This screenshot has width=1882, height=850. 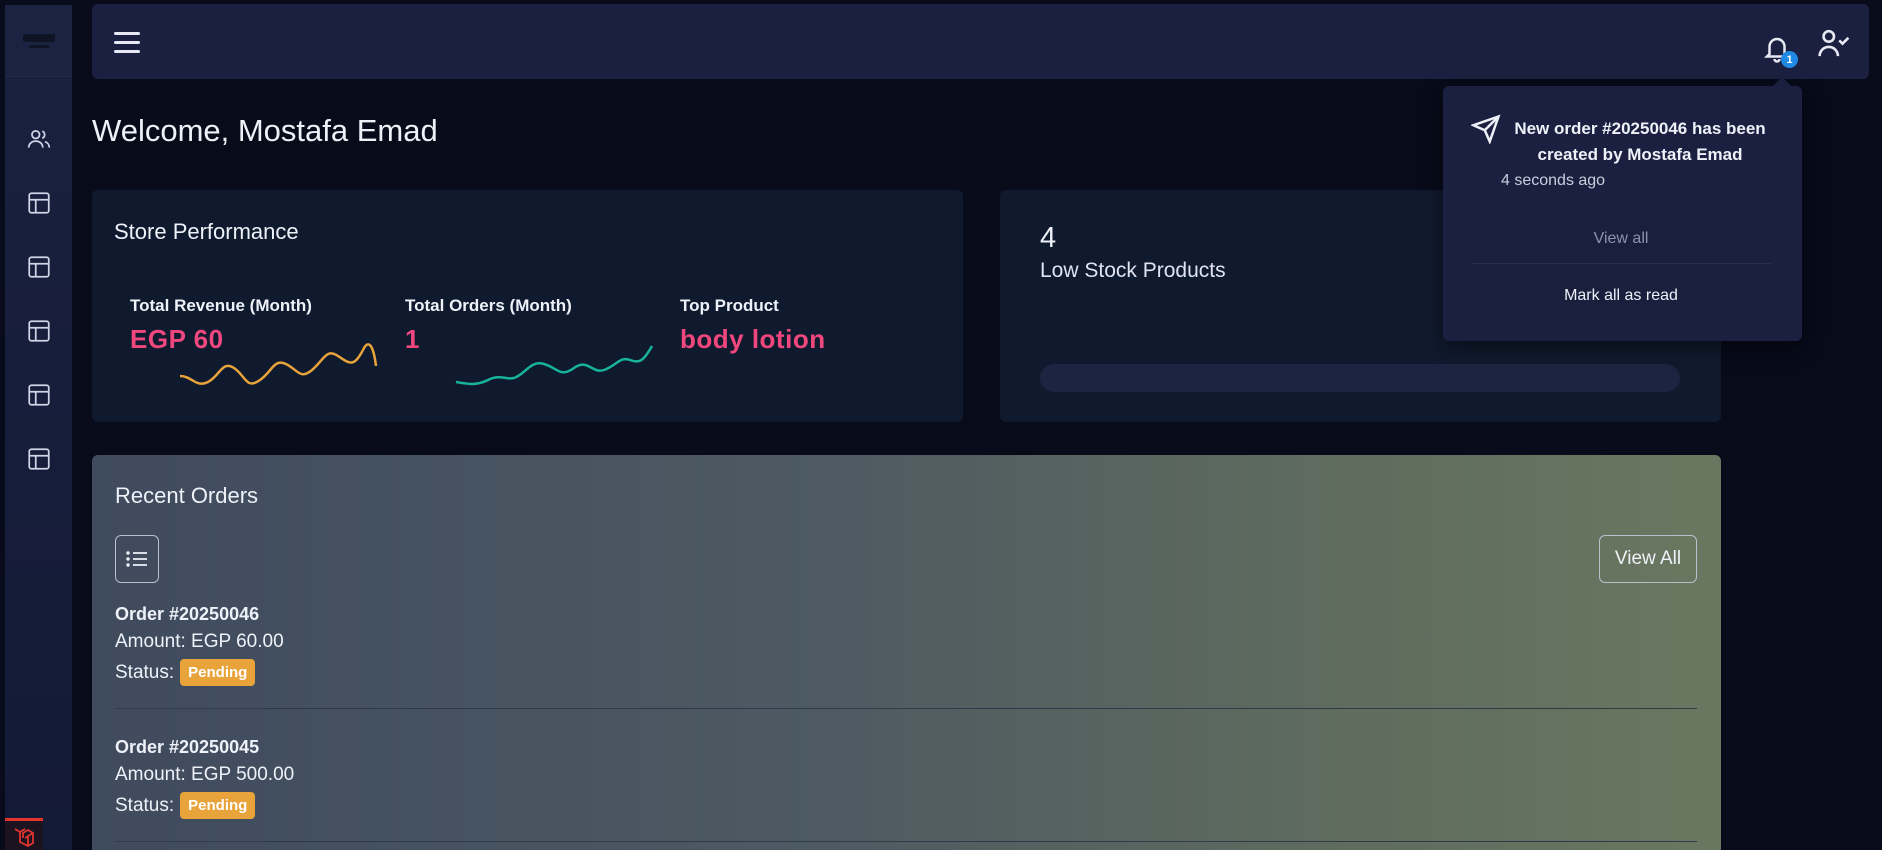 I want to click on user-menu-button, so click(x=1835, y=44).